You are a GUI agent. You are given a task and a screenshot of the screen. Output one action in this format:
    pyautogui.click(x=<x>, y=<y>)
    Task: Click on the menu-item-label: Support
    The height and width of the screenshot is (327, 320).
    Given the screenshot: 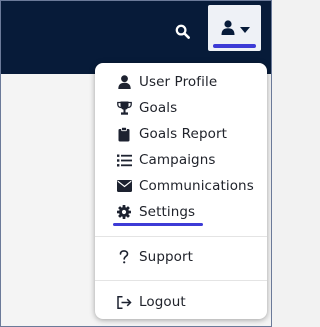 What is the action you would take?
    pyautogui.click(x=166, y=257)
    